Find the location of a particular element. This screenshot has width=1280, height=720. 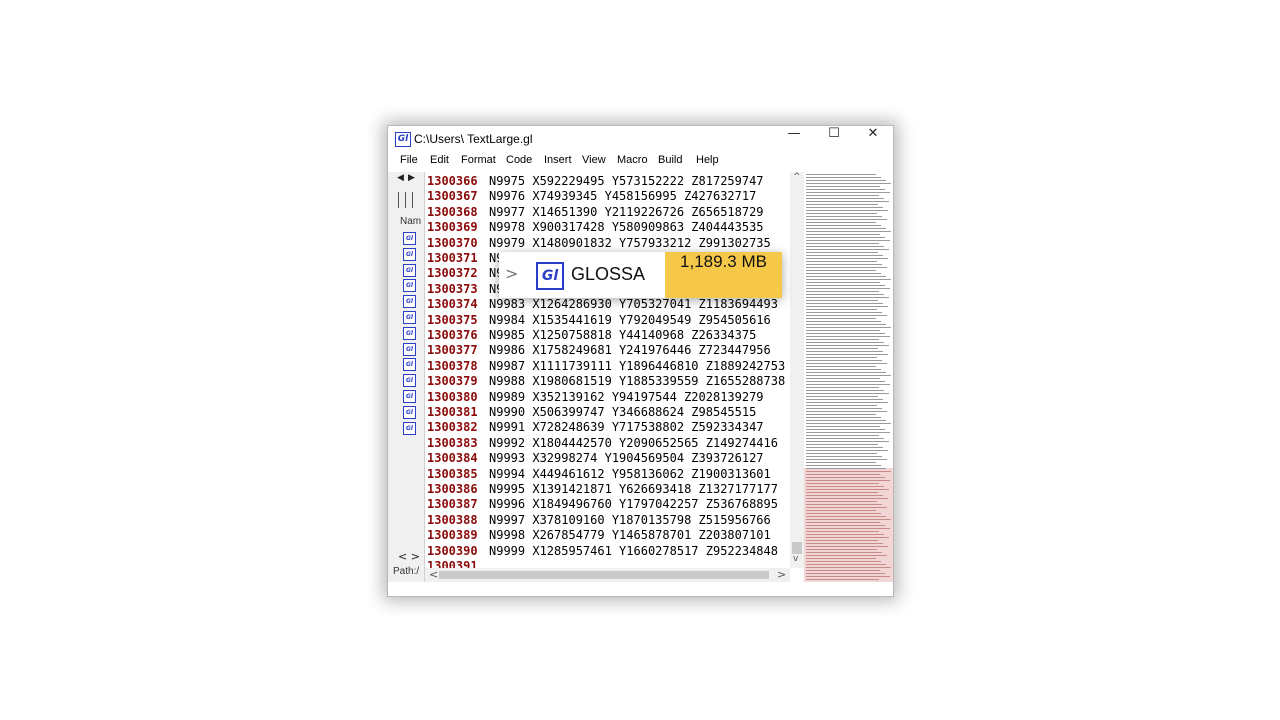

line-text: N9979 X1480901832 Y757933212 Z991302735 is located at coordinates (630, 243).